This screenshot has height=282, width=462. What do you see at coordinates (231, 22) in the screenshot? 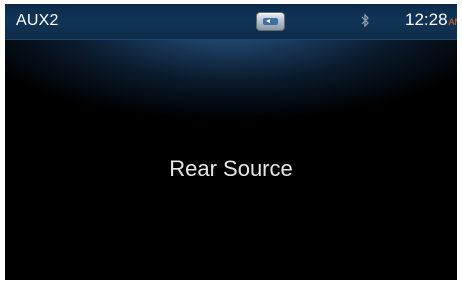
I see `status-bar: AUX2 12:28AM` at bounding box center [231, 22].